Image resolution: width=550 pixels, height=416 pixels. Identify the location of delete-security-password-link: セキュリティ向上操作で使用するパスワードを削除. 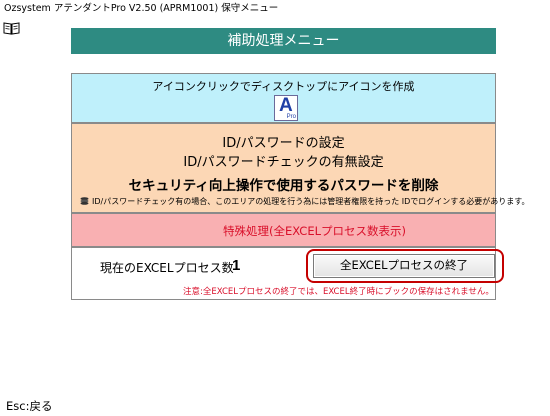
(283, 184).